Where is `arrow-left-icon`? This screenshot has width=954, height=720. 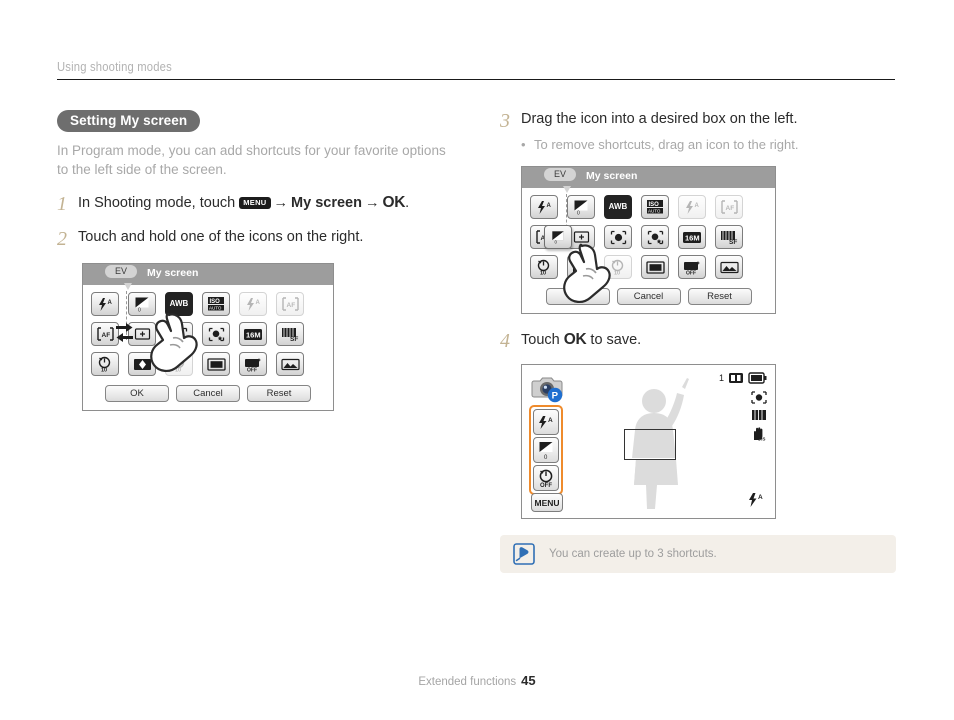
arrow-left-icon is located at coordinates (124, 338).